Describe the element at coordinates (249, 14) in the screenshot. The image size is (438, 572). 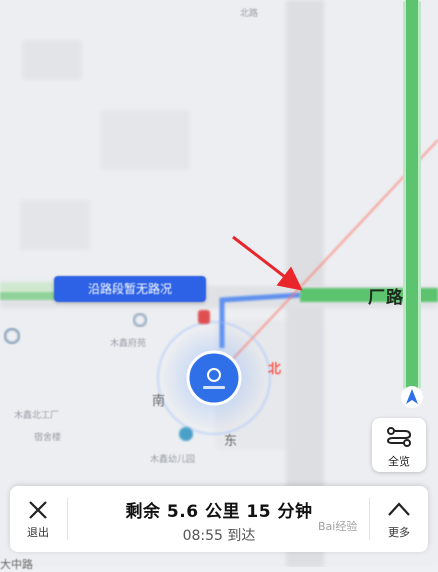
I see `map-label: 北路` at that location.